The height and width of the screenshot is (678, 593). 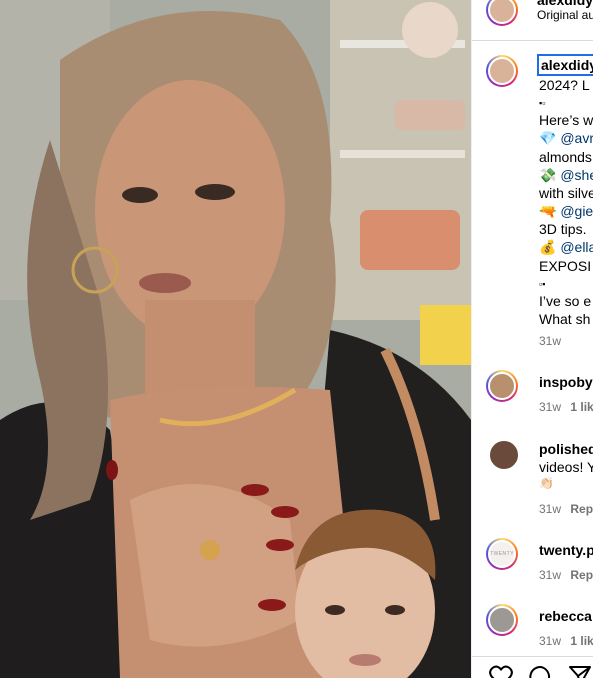 I want to click on comment-username: rebecca, so click(x=565, y=616).